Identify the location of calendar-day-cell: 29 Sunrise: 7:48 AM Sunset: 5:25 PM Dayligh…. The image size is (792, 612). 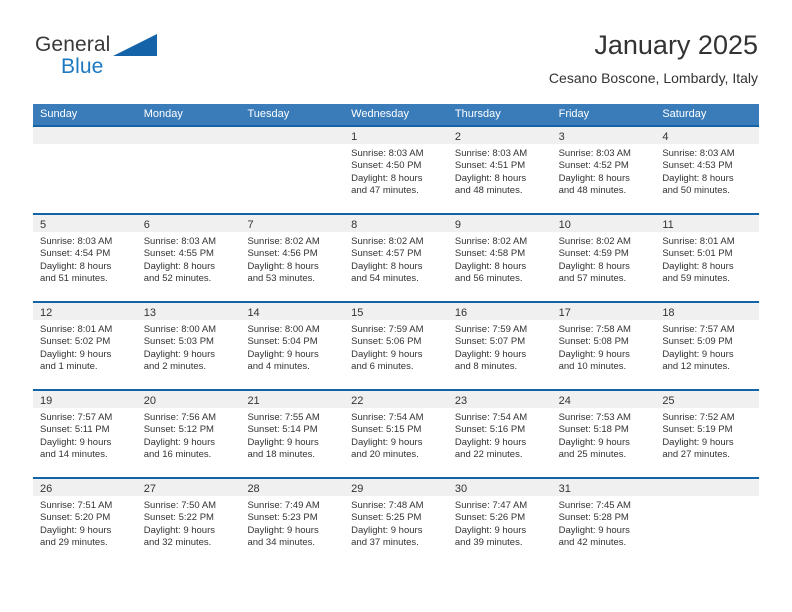
(396, 522).